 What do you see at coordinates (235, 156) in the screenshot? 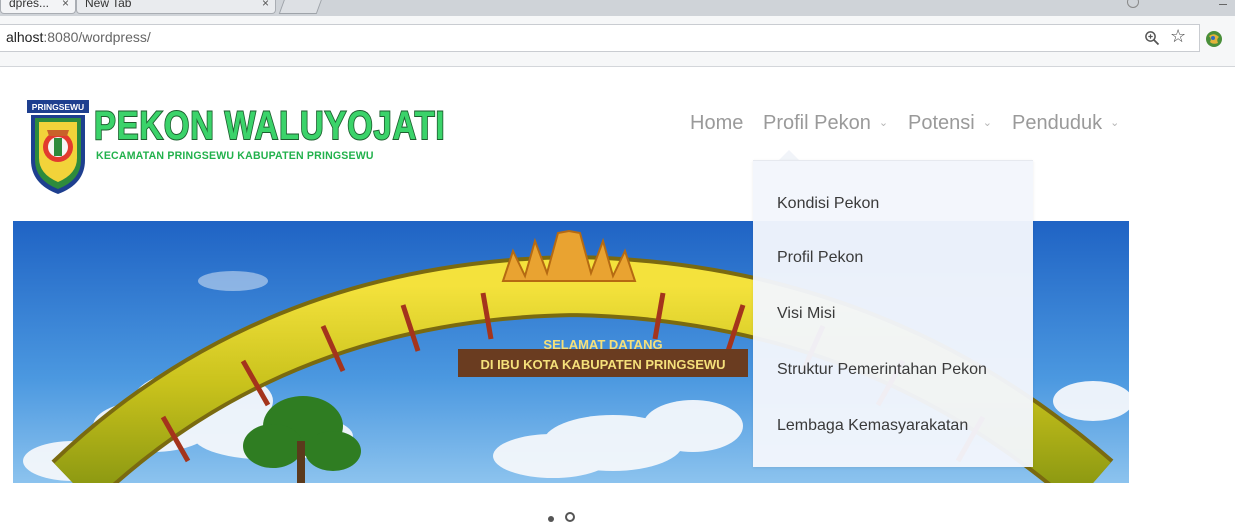
I see `site-subtitle: KECAMATAN PRINGSEWU KABUPATEN PRINGSEWU` at bounding box center [235, 156].